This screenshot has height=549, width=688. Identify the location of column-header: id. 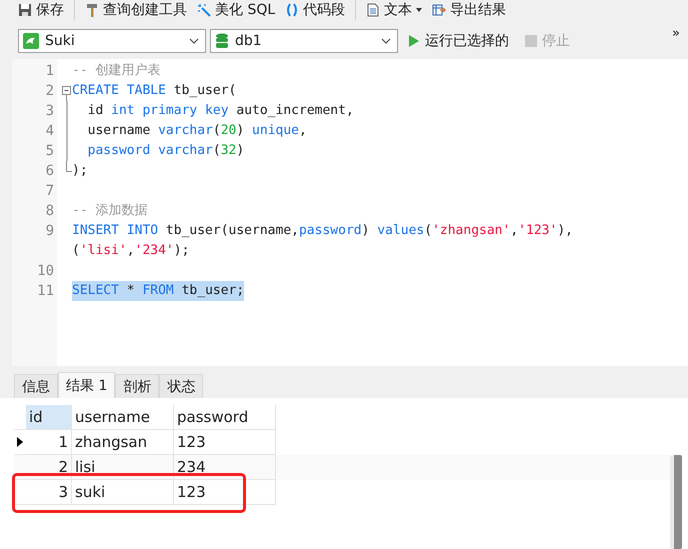
(49, 417).